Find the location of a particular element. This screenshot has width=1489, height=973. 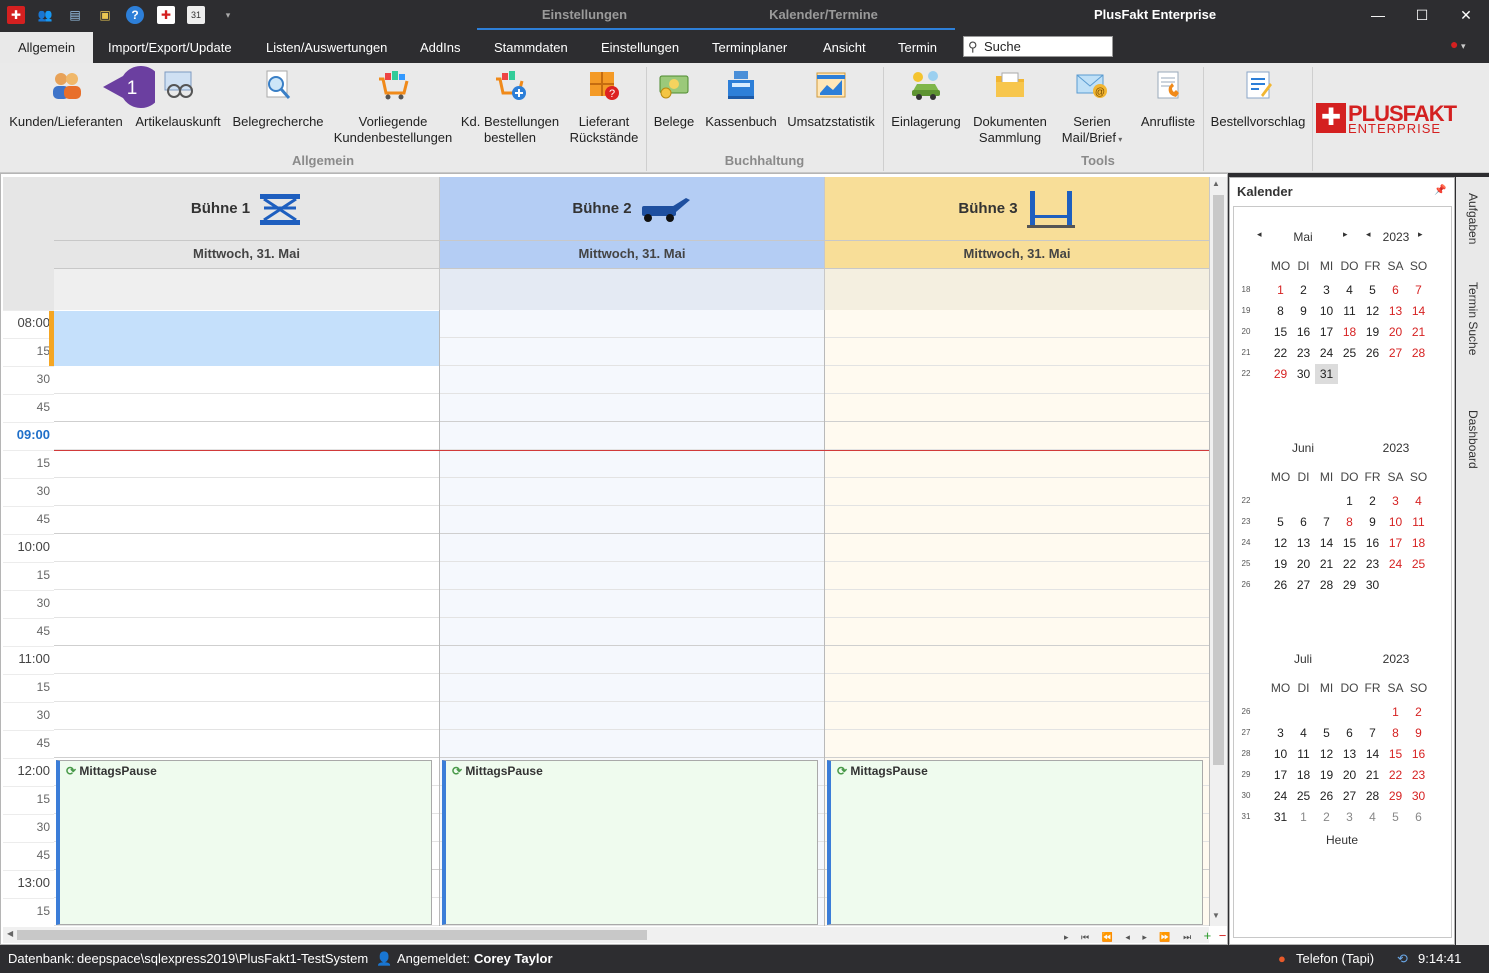

resource-navigator: ▸ ⏮ ⏪ ◂ ▸ ⏩ ⏭ + − is located at coordinates (1145, 935).